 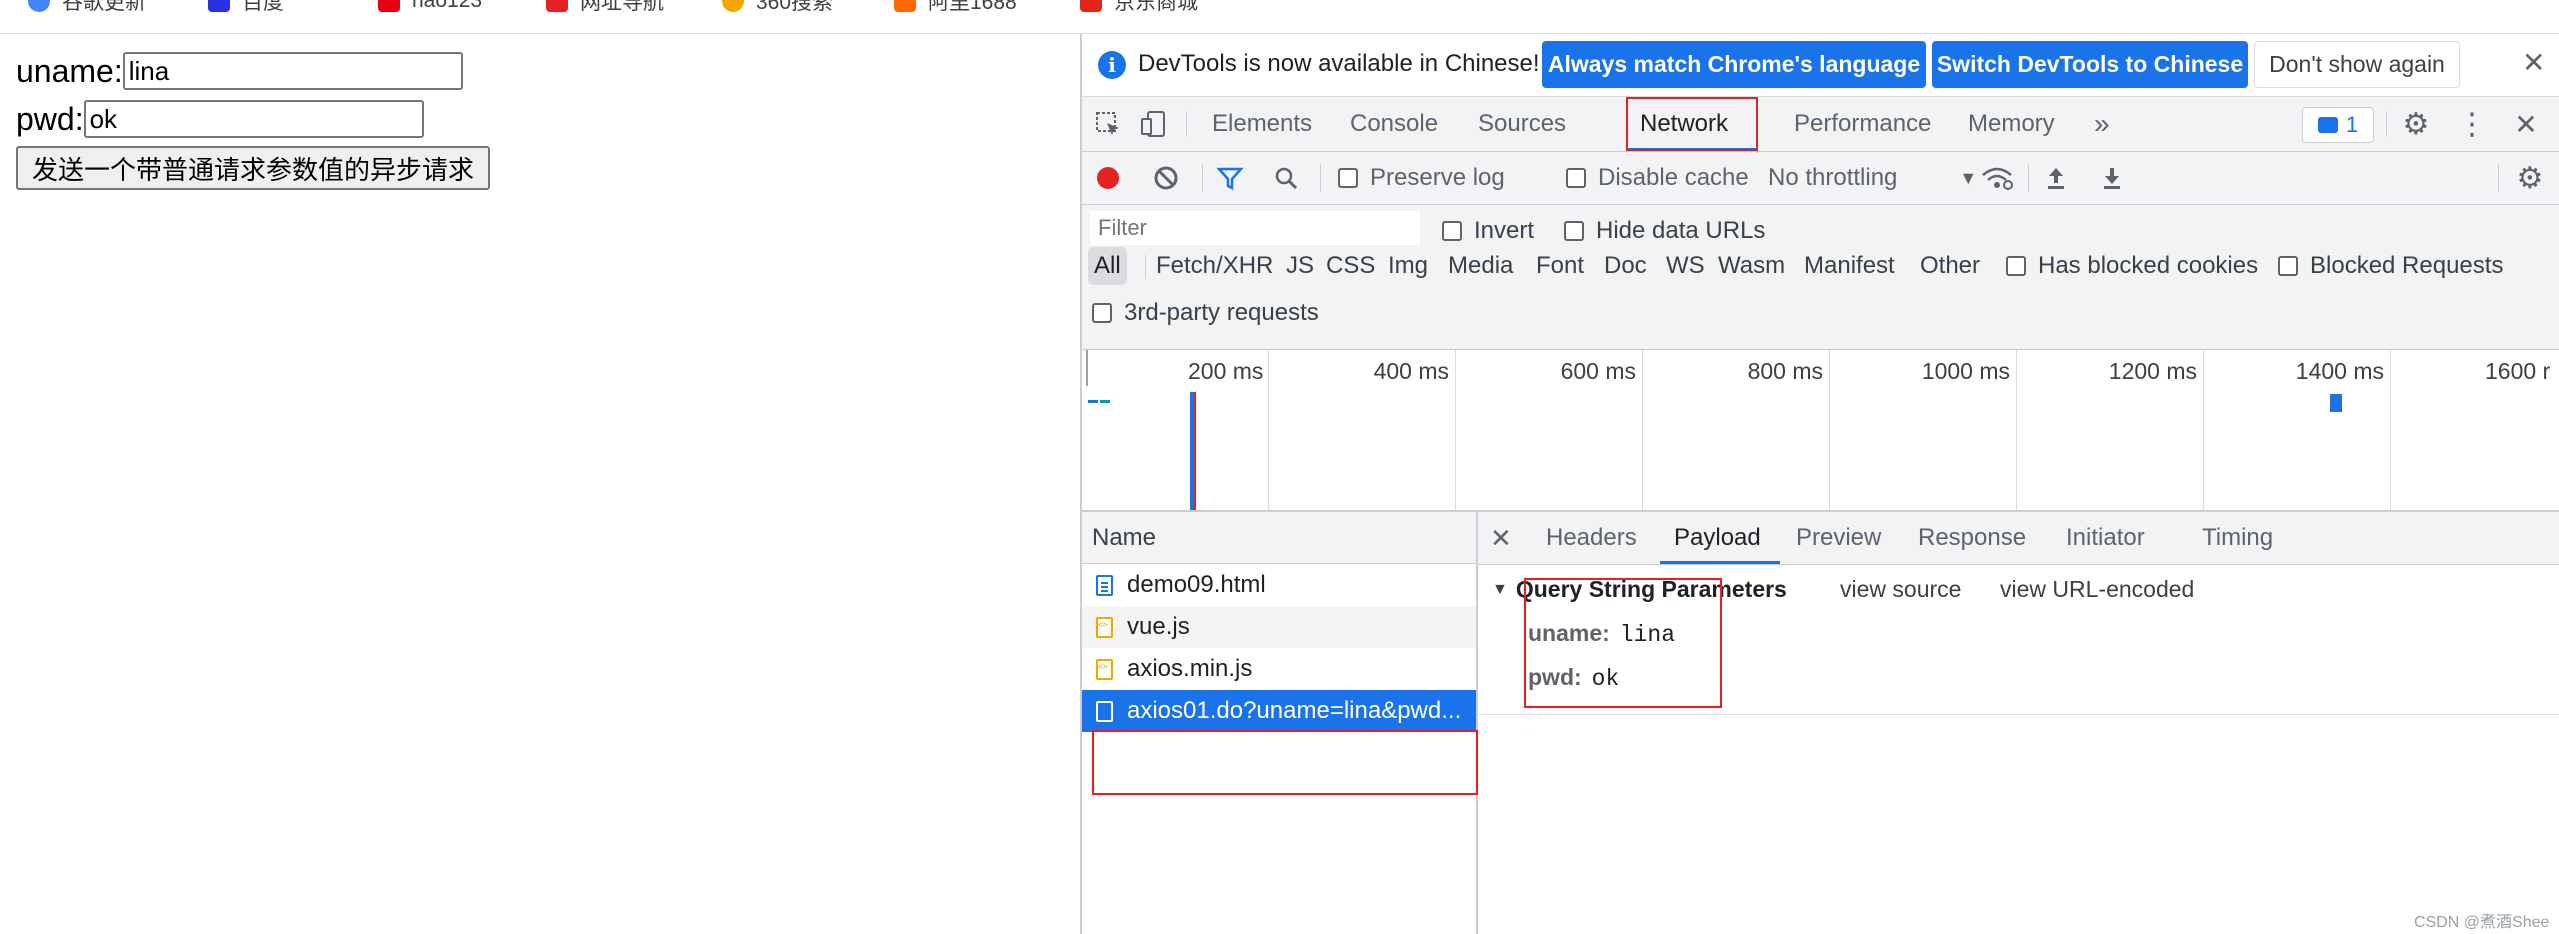 What do you see at coordinates (1230, 178) in the screenshot?
I see `filter-icon` at bounding box center [1230, 178].